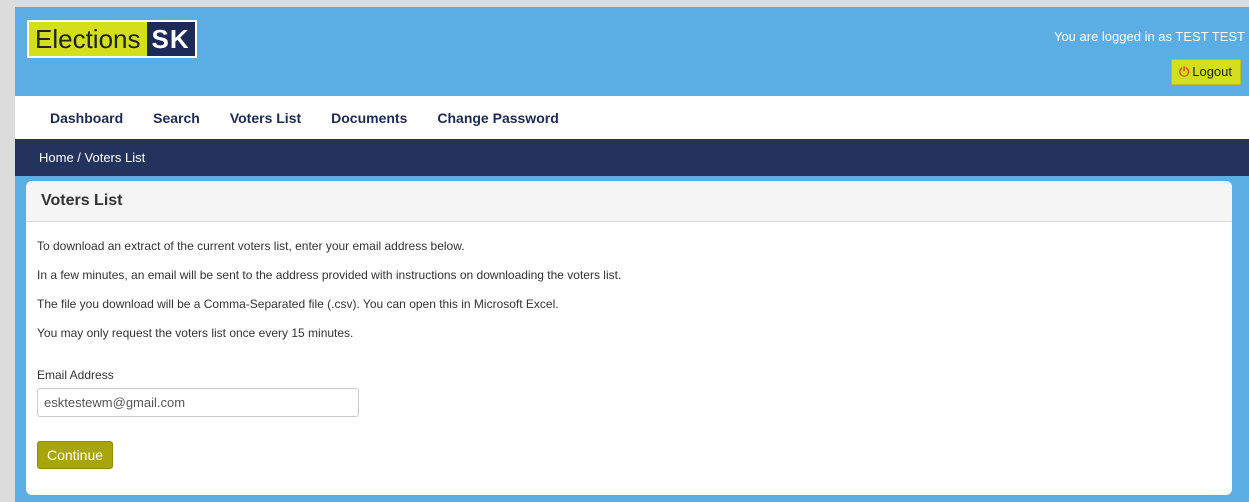 Image resolution: width=1249 pixels, height=502 pixels. I want to click on logo-text-sk: SK, so click(170, 39).